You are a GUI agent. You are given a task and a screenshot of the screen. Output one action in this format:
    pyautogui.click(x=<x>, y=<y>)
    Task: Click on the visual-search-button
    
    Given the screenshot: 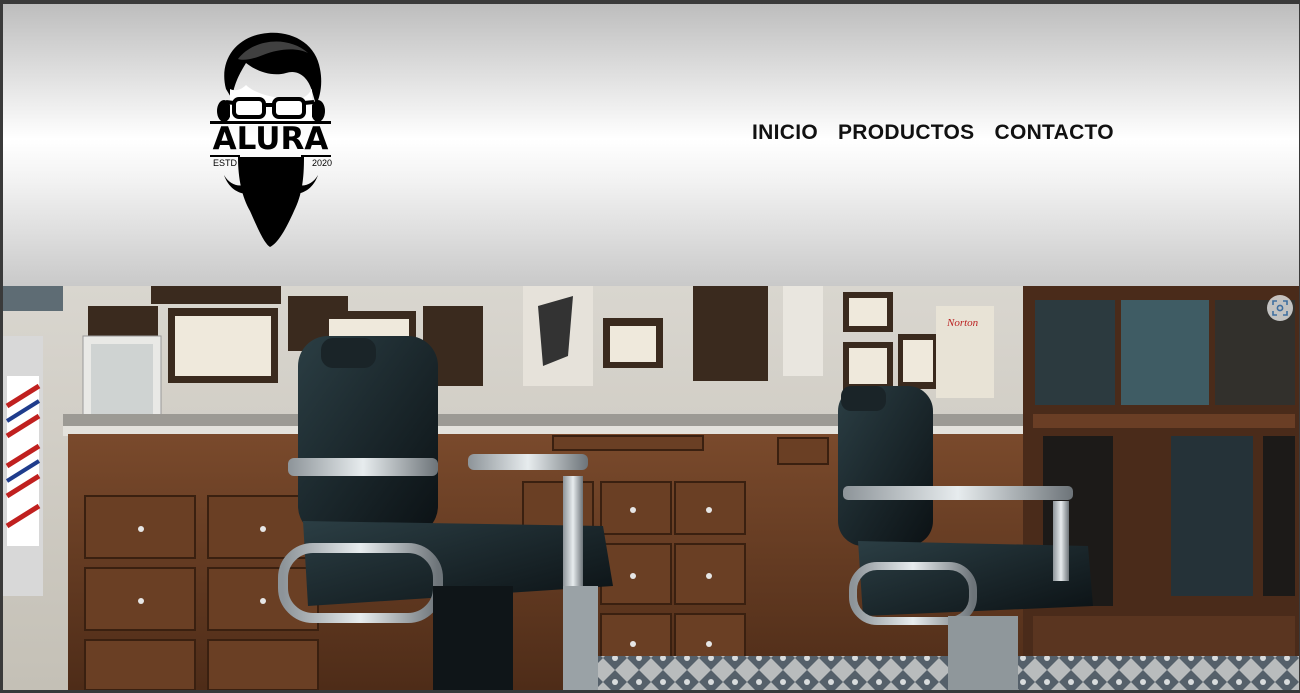 What is the action you would take?
    pyautogui.click(x=1280, y=308)
    